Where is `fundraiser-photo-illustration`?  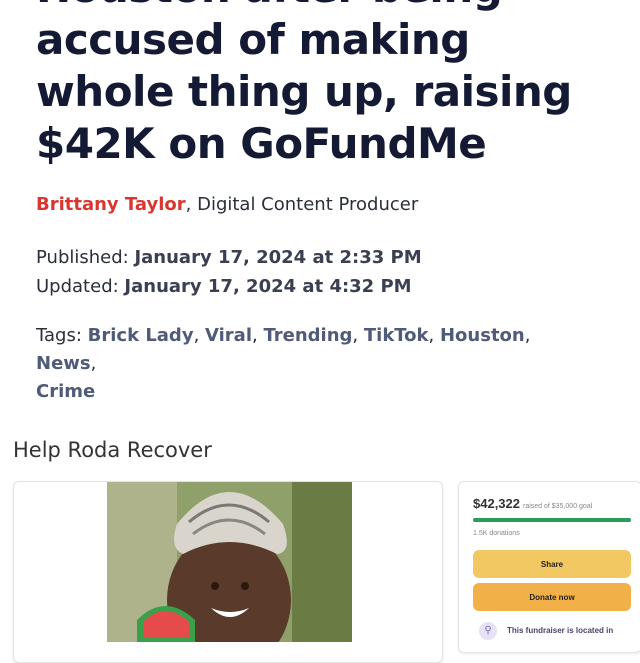 fundraiser-photo-illustration is located at coordinates (229, 562).